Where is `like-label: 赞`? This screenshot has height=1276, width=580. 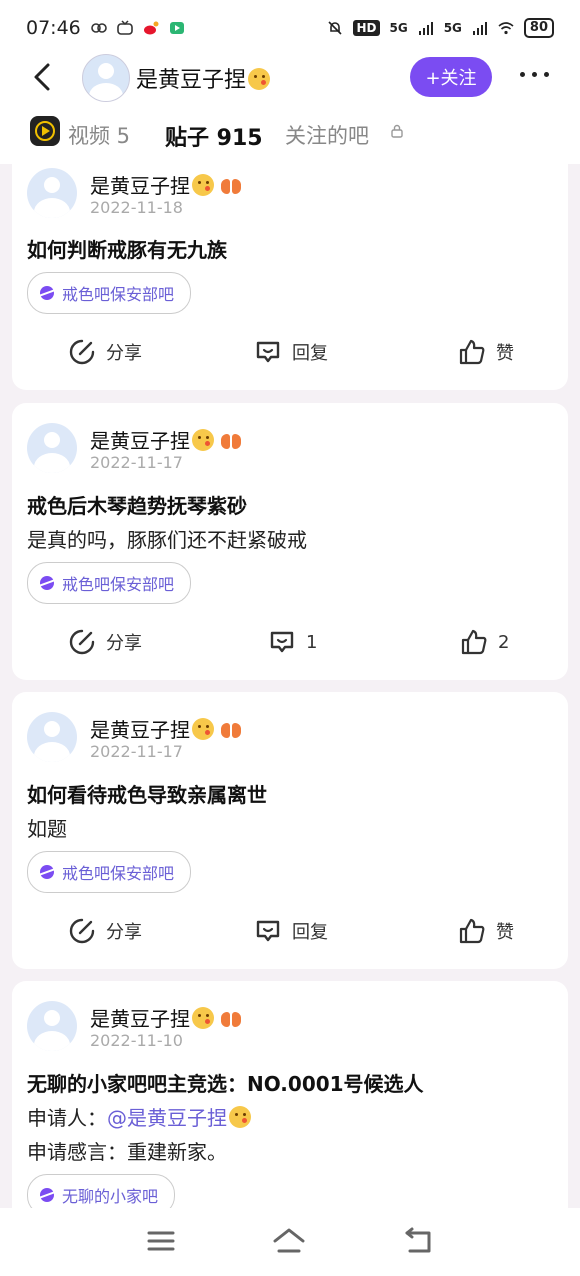 like-label: 赞 is located at coordinates (505, 353).